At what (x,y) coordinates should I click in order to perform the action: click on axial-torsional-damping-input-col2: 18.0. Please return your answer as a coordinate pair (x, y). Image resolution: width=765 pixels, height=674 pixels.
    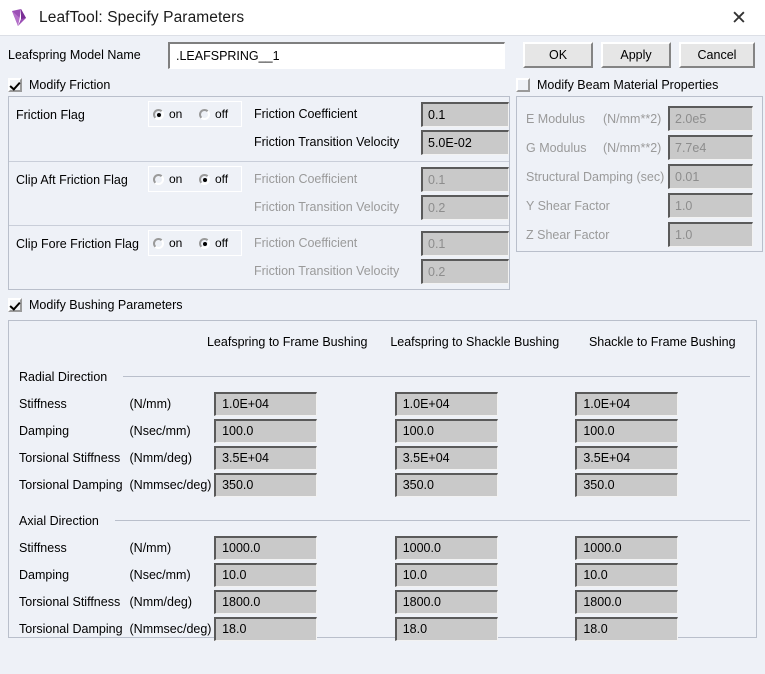
    Looking at the image, I should click on (446, 628).